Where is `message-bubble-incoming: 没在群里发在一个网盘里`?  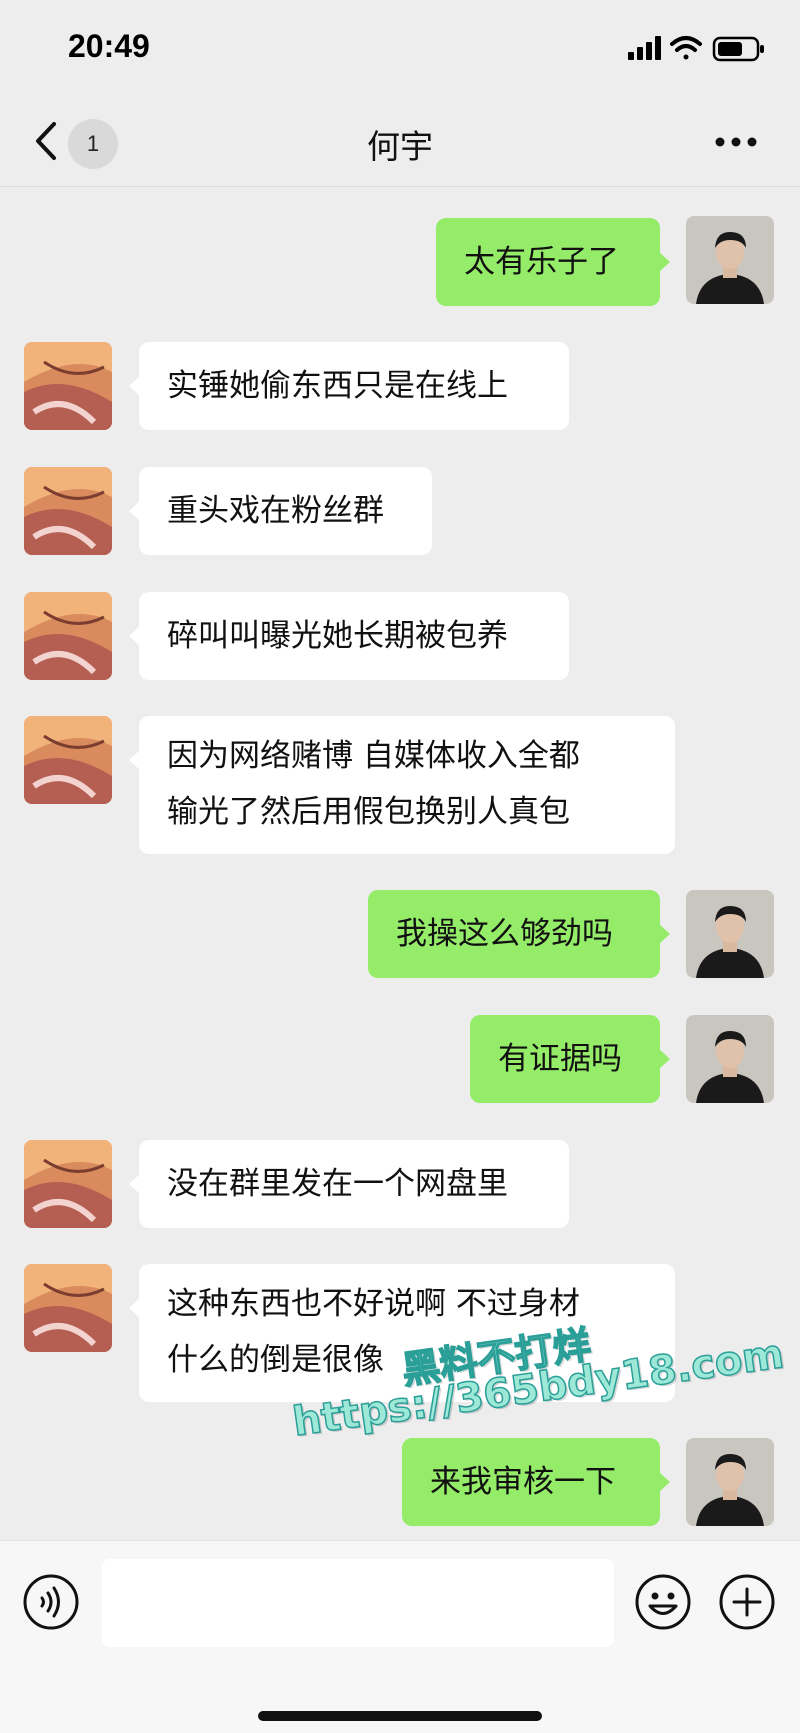 message-bubble-incoming: 没在群里发在一个网盘里 is located at coordinates (349, 1184).